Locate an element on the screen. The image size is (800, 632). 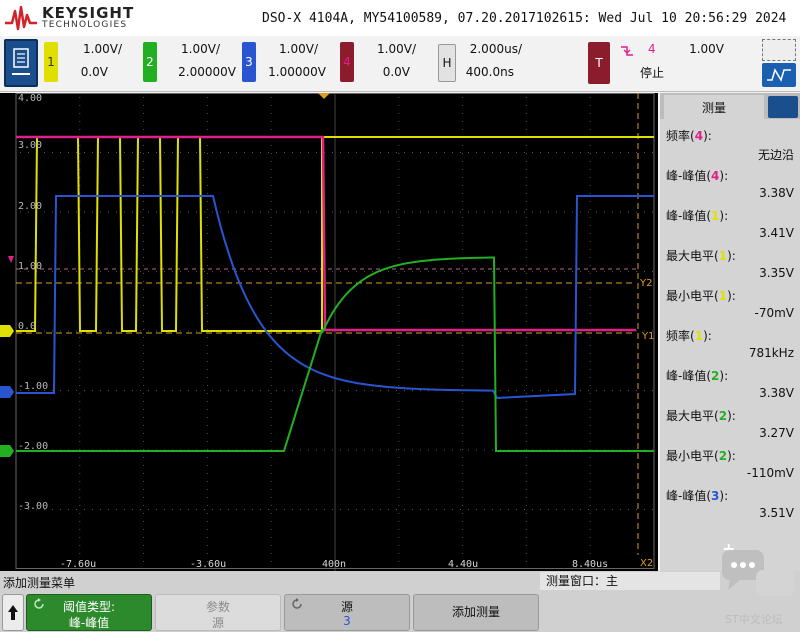
cursor-y1-label: Y1 is located at coordinates (648, 336).